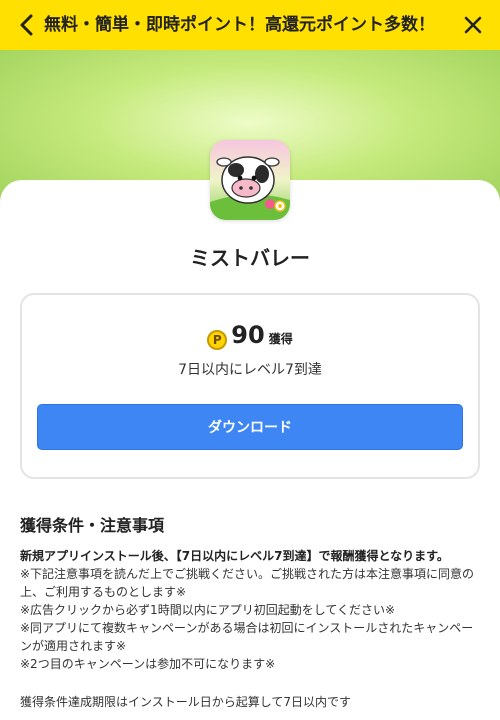 Image resolution: width=500 pixels, height=720 pixels. What do you see at coordinates (27, 25) in the screenshot?
I see `chevron-left-icon` at bounding box center [27, 25].